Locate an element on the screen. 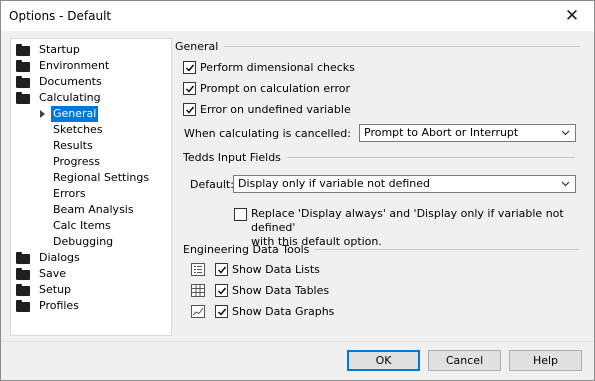 The image size is (595, 381). error-on-undefined-variable-row: Error on undefined variable is located at coordinates (267, 109).